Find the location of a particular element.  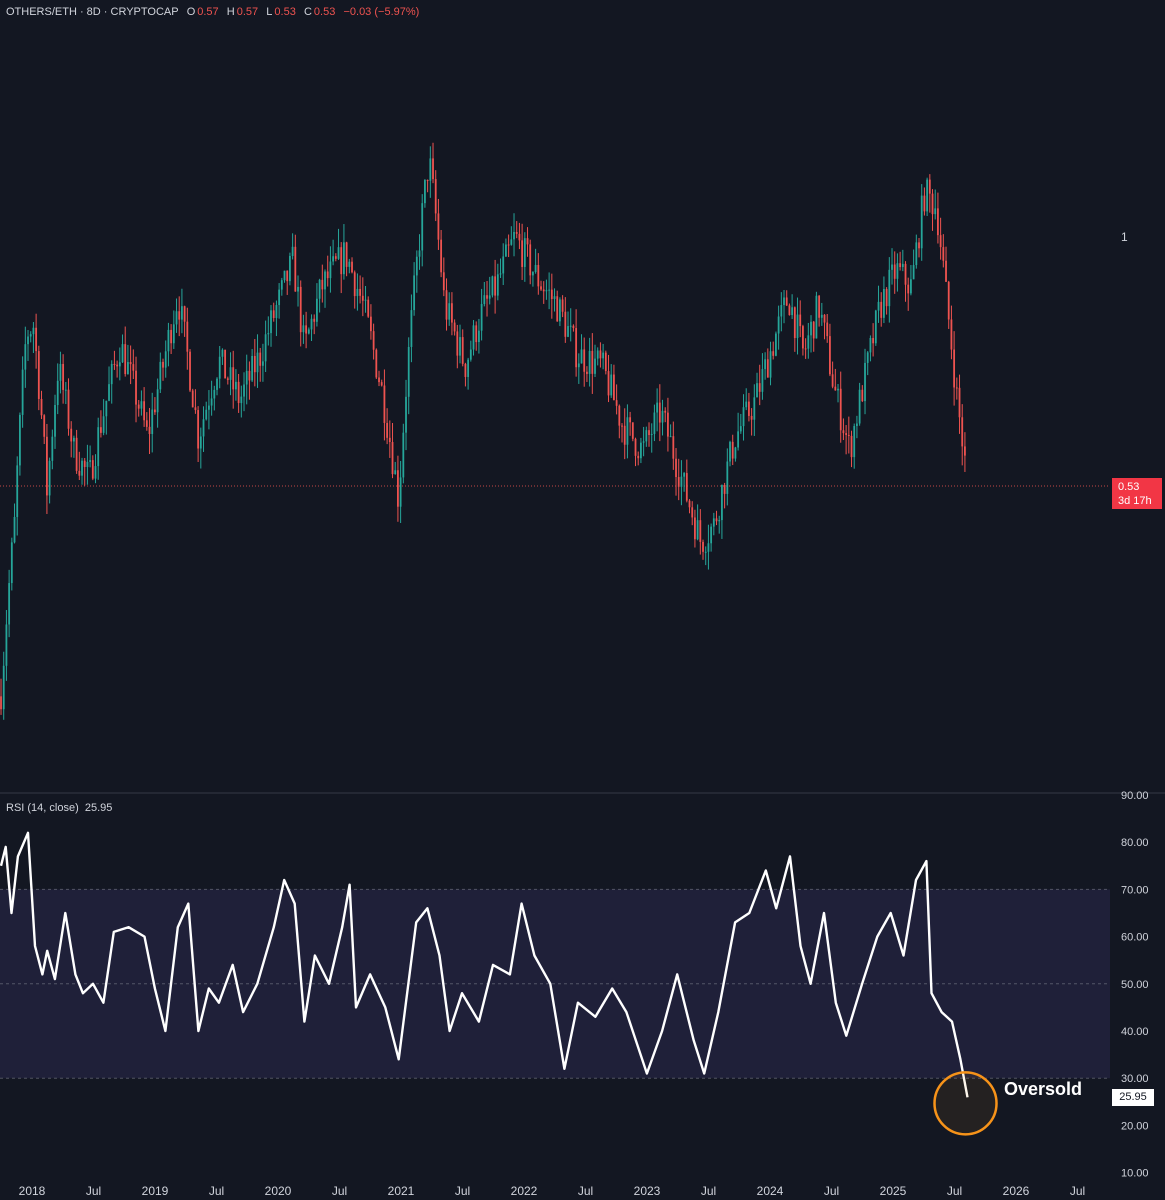

rsi-axis-label: 70.00 is located at coordinates (1135, 890).